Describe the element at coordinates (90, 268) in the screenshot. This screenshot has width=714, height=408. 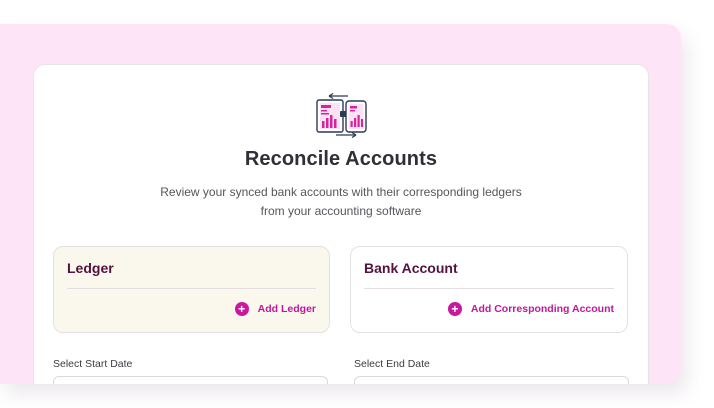
I see `ledger-title: Ledger` at that location.